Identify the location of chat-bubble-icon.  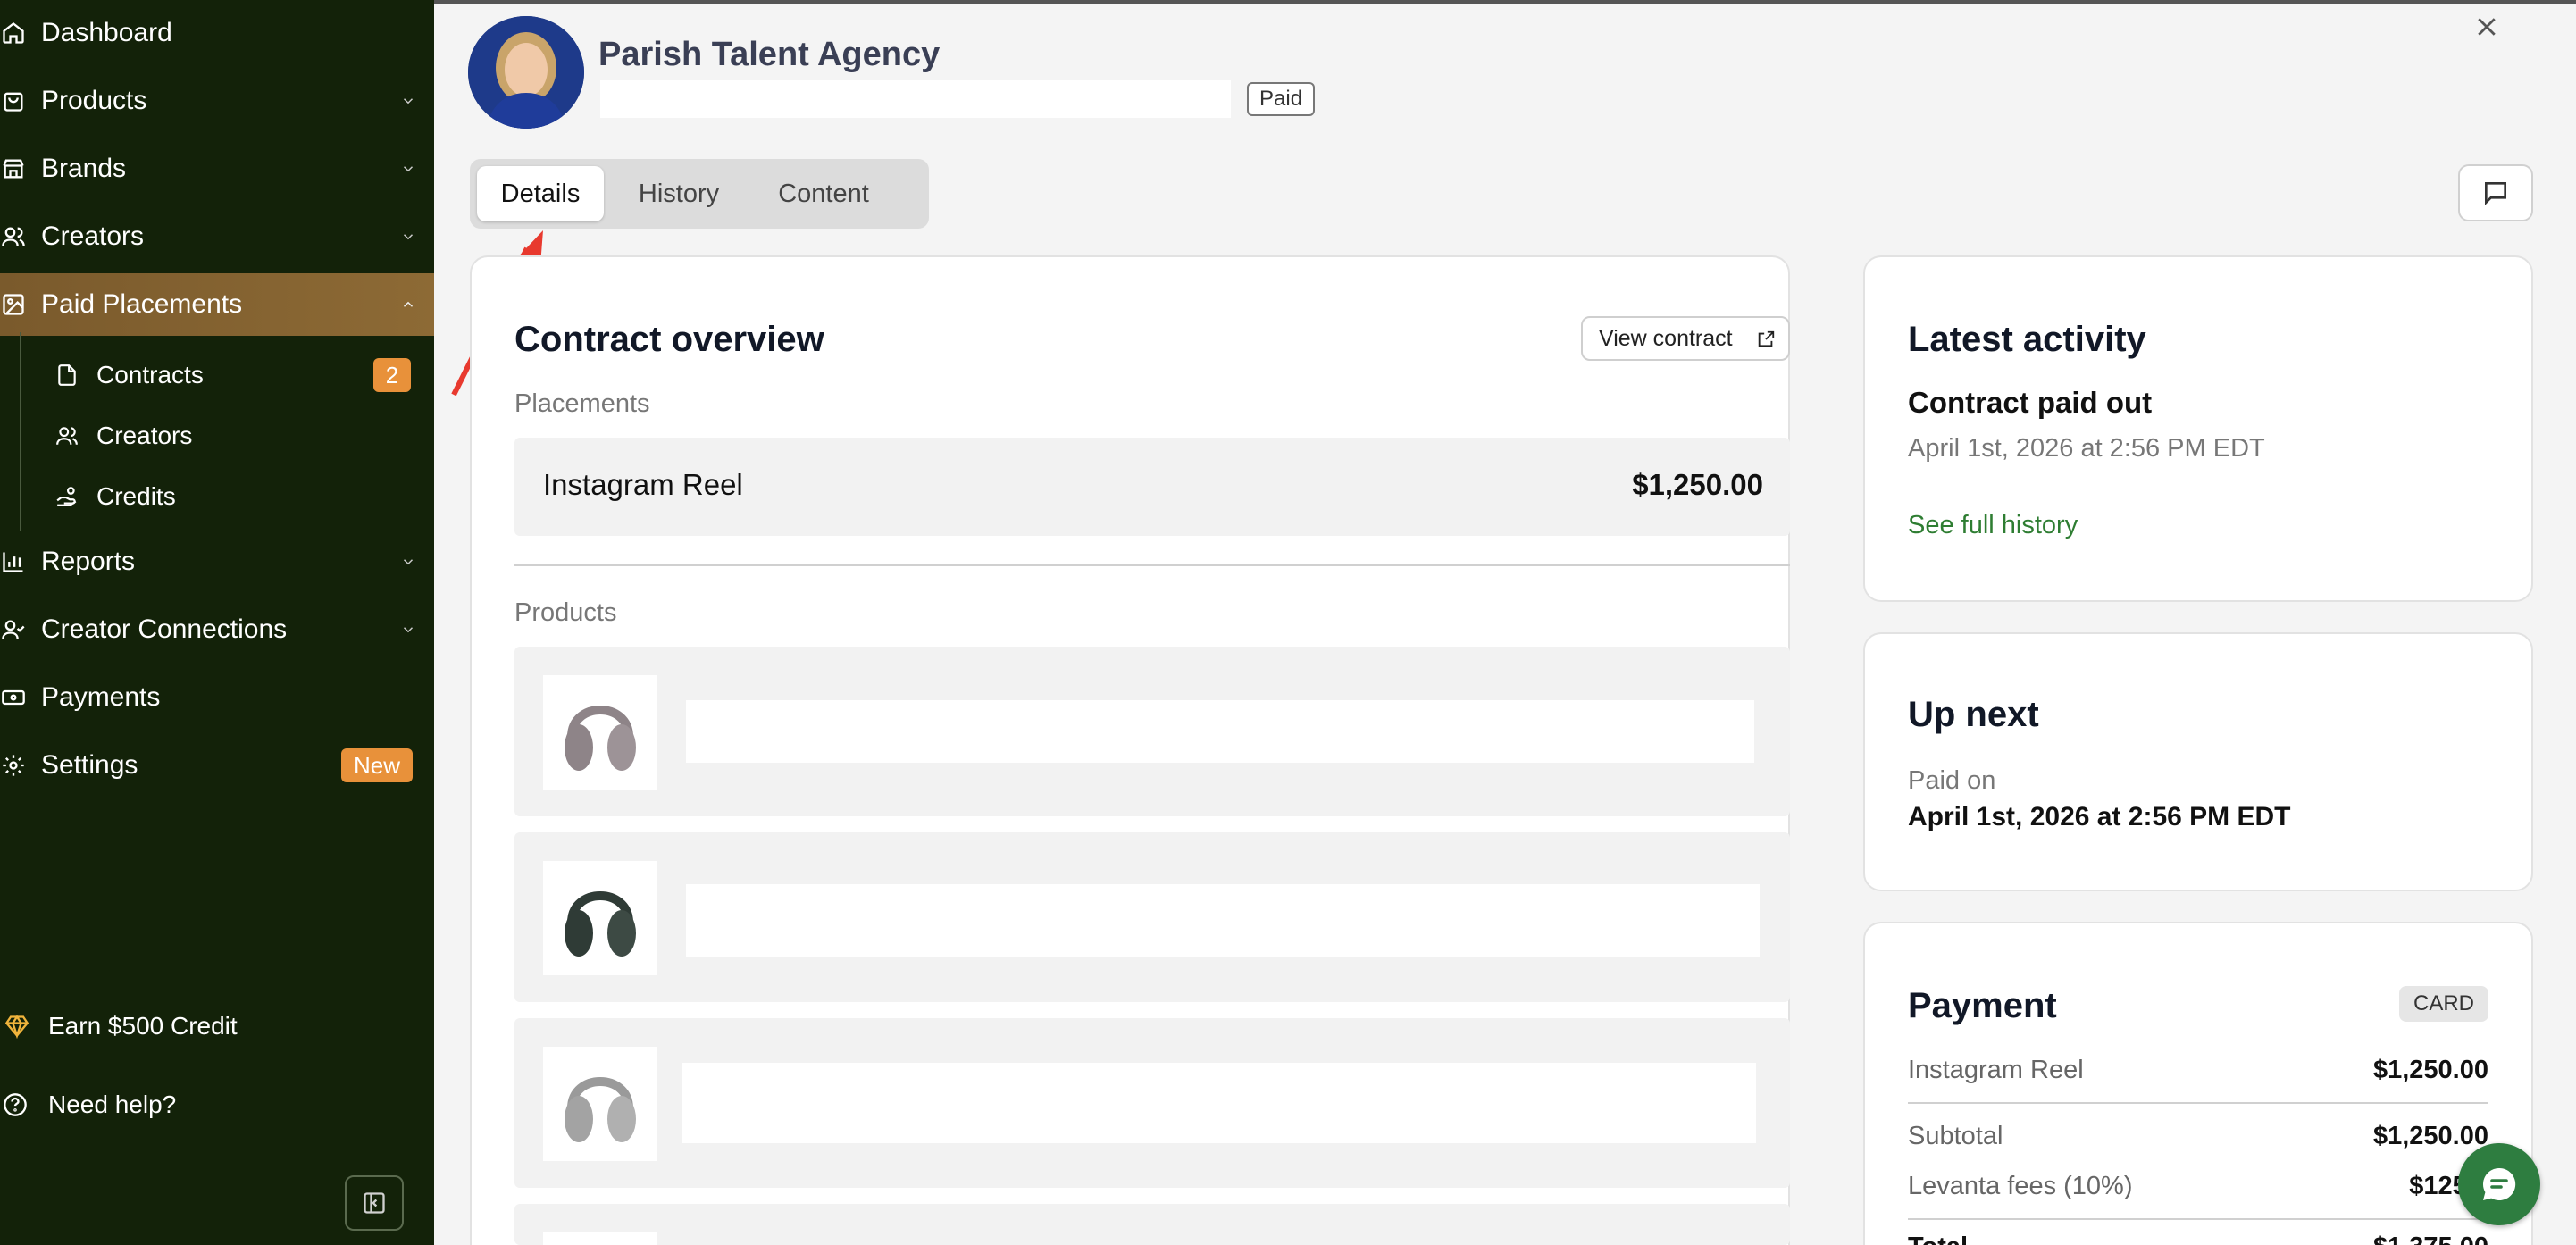
(2499, 1183).